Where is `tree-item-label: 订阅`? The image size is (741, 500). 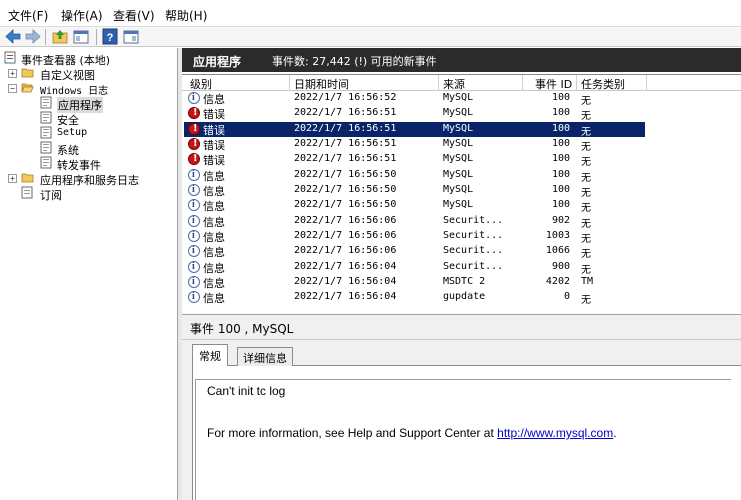
tree-item-label: 订阅 is located at coordinates (51, 195).